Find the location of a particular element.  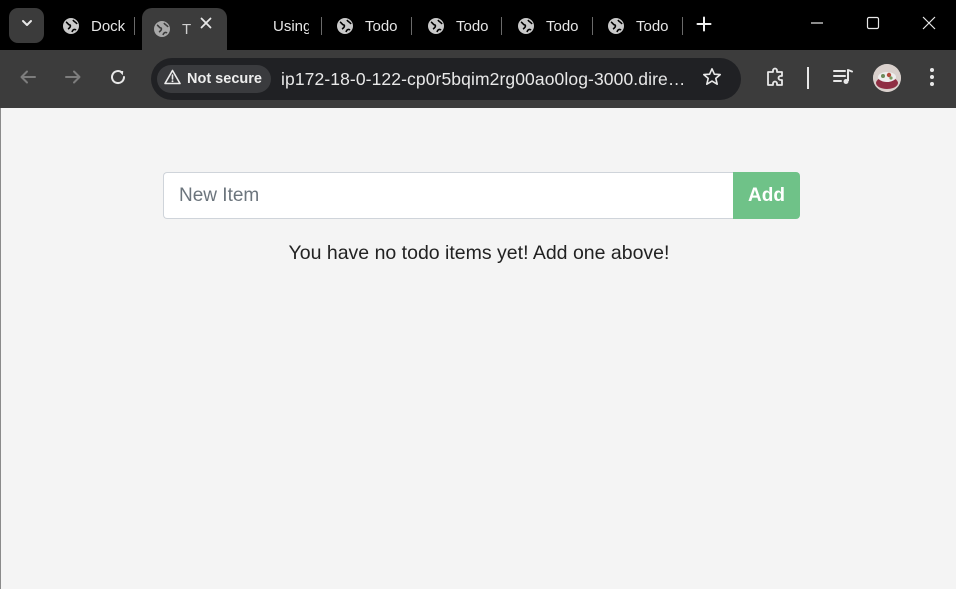

close-window-button is located at coordinates (928, 25).